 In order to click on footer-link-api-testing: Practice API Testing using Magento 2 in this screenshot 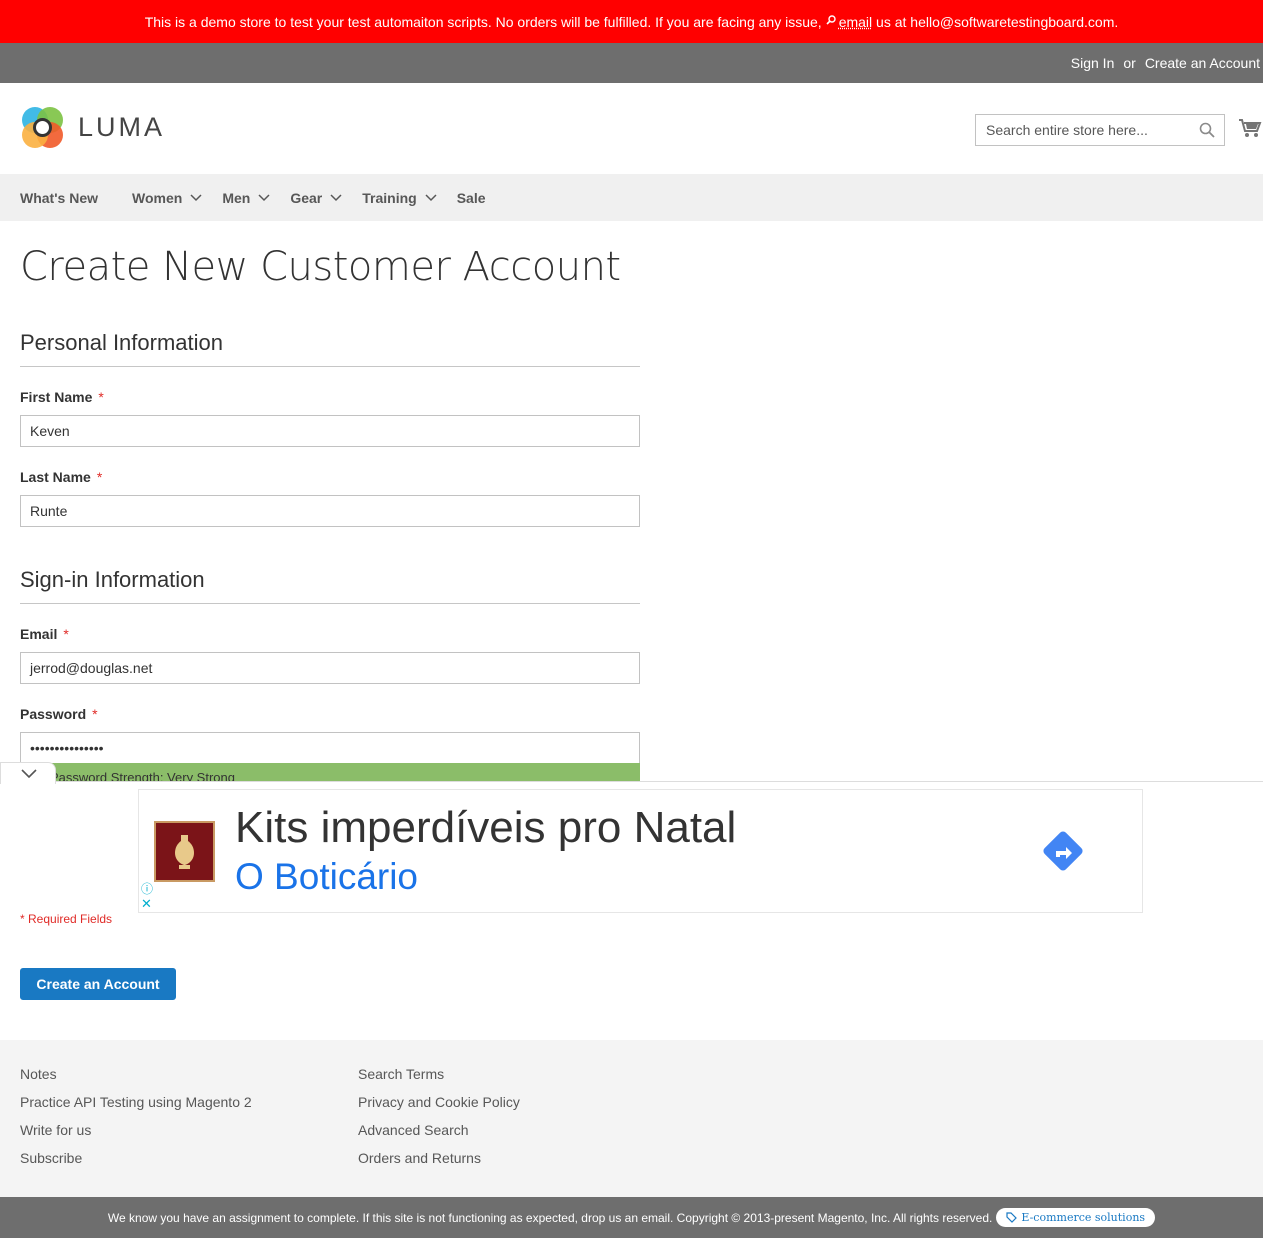, I will do `click(136, 1102)`.